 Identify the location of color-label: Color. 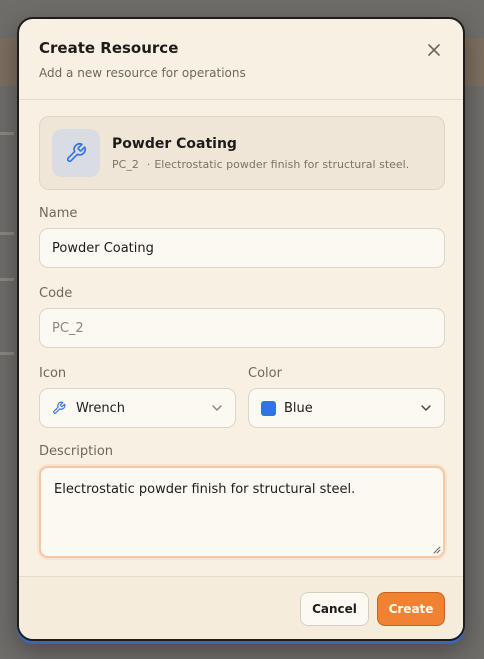
(265, 373).